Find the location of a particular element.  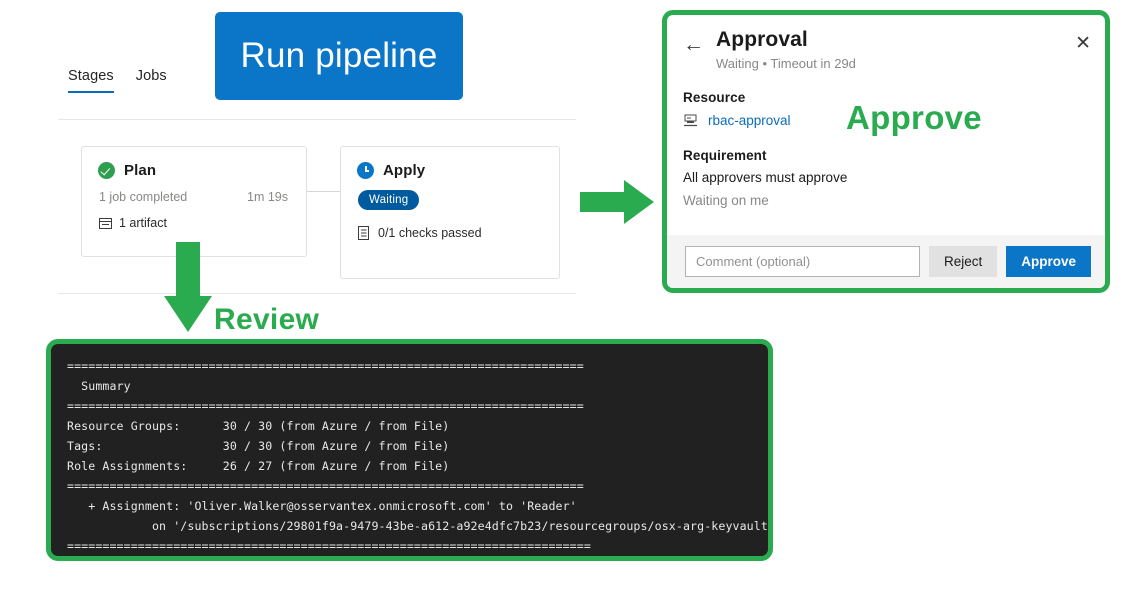

approval-header: ← Approval Waiting • Timeout in 29d ✕ is located at coordinates (886, 43).